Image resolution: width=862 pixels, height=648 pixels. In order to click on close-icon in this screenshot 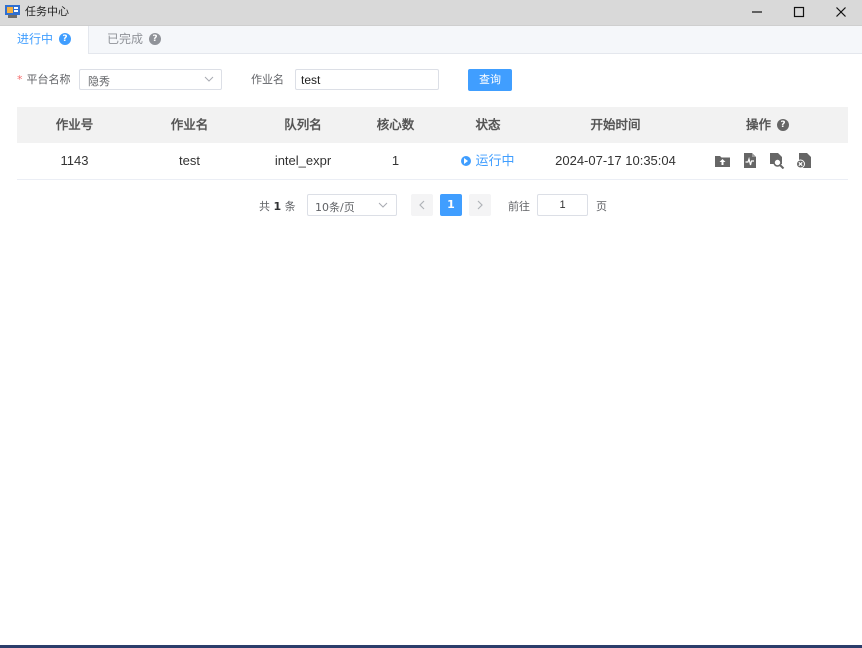, I will do `click(841, 12)`.